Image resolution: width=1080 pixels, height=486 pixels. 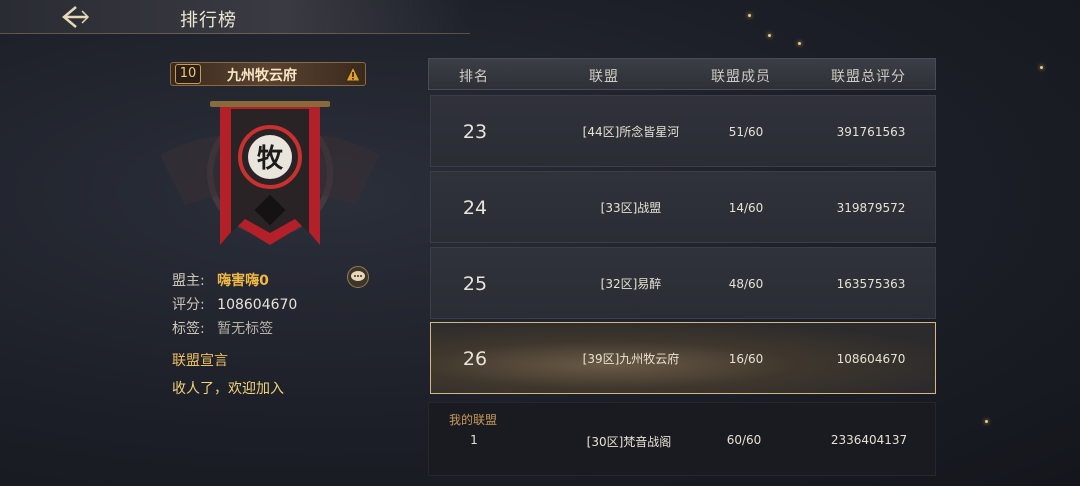 What do you see at coordinates (474, 440) in the screenshot?
I see `my-guild-rank: 1` at bounding box center [474, 440].